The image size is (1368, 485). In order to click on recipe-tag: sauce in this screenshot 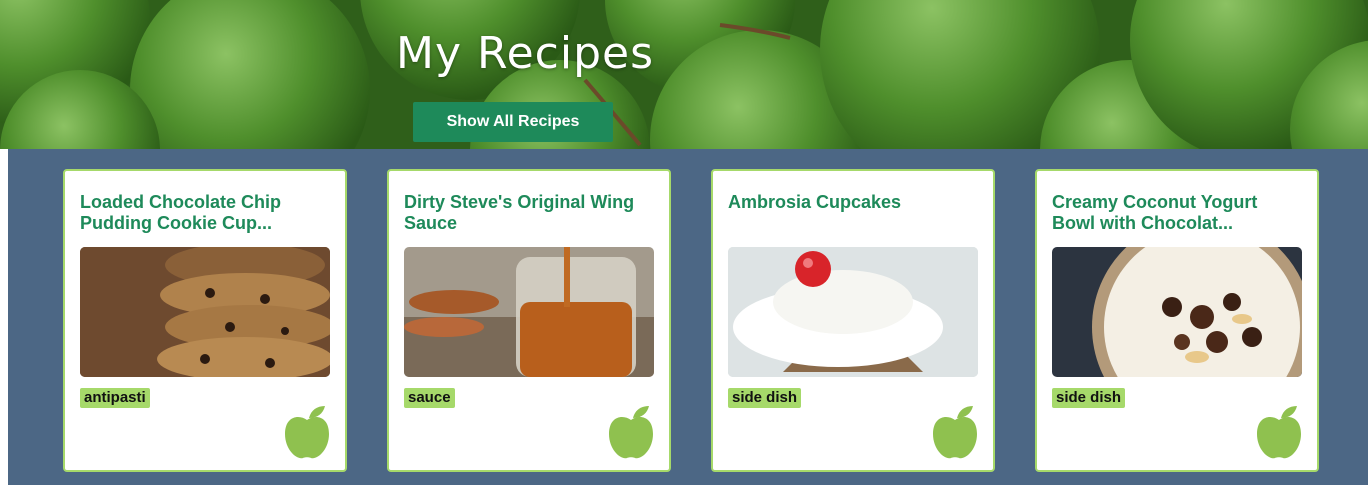, I will do `click(429, 398)`.